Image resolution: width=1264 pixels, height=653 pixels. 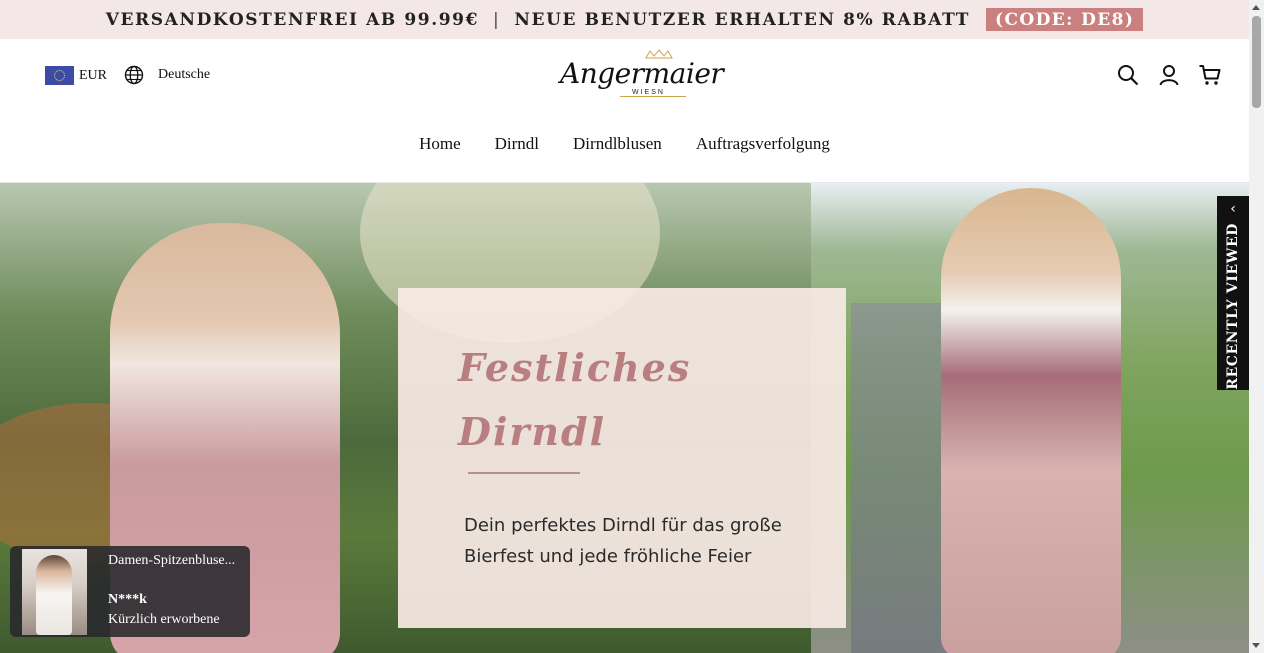 I want to click on page-scrollbar, so click(x=1256, y=326).